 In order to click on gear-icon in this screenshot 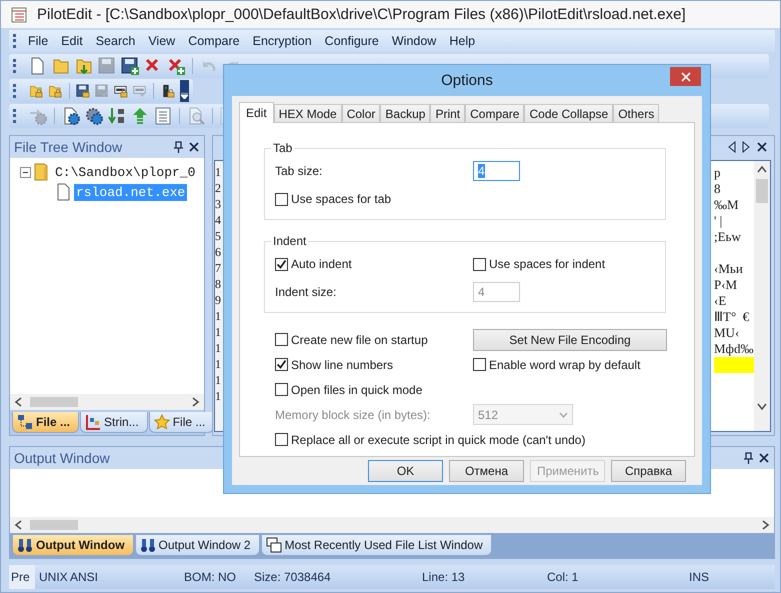, I will do `click(94, 116)`.